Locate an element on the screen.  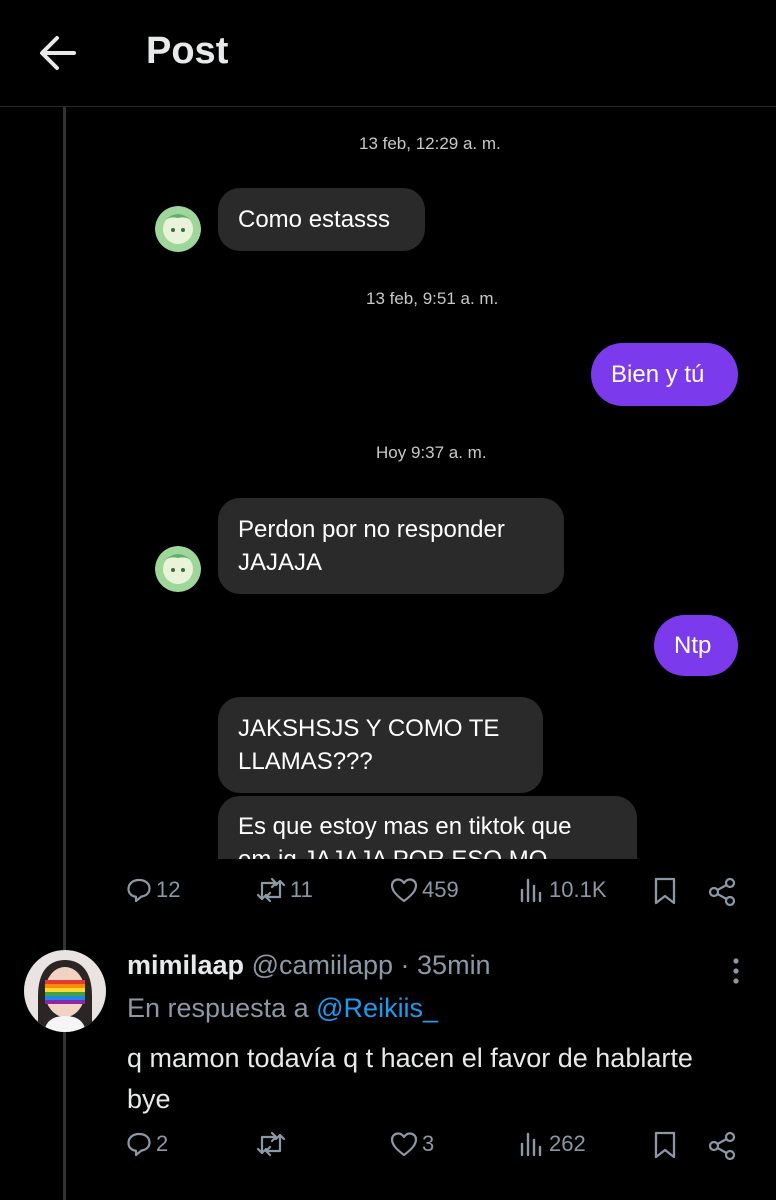
reply-prefix: En respuesta a is located at coordinates (218, 1008).